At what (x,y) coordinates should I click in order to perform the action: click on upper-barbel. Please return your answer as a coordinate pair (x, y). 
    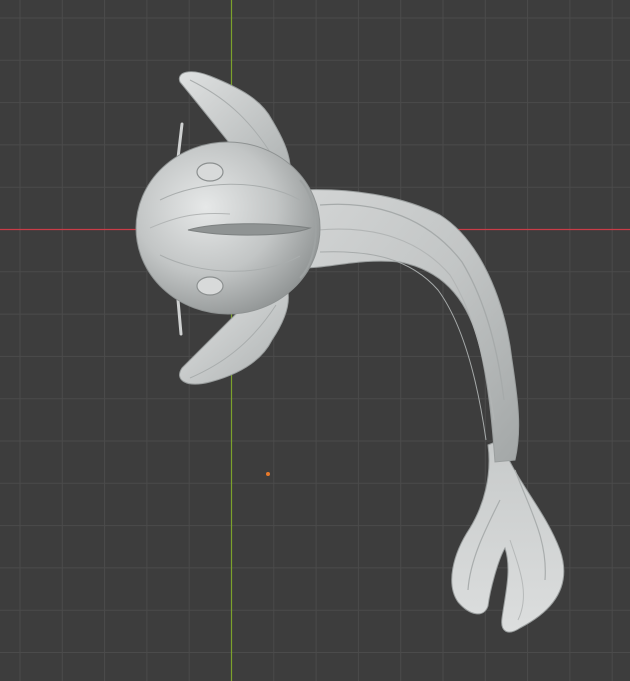
    Looking at the image, I should click on (180, 141).